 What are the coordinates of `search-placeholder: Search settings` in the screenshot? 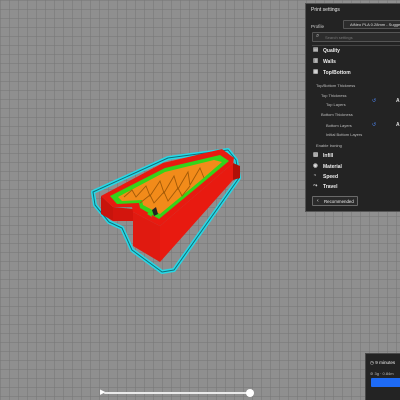 It's located at (339, 37).